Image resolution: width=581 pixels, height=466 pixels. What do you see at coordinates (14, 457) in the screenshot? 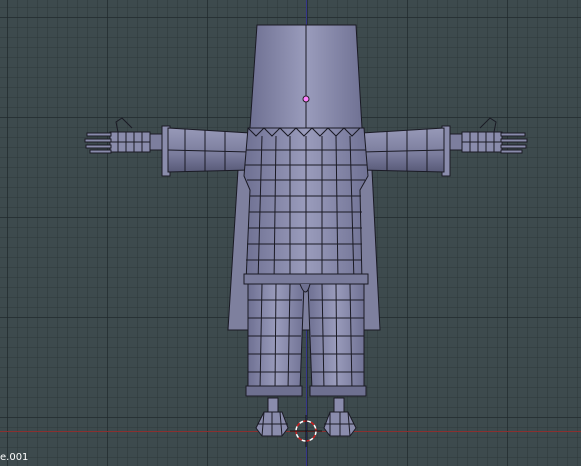
I see `active-object-name: e.001` at bounding box center [14, 457].